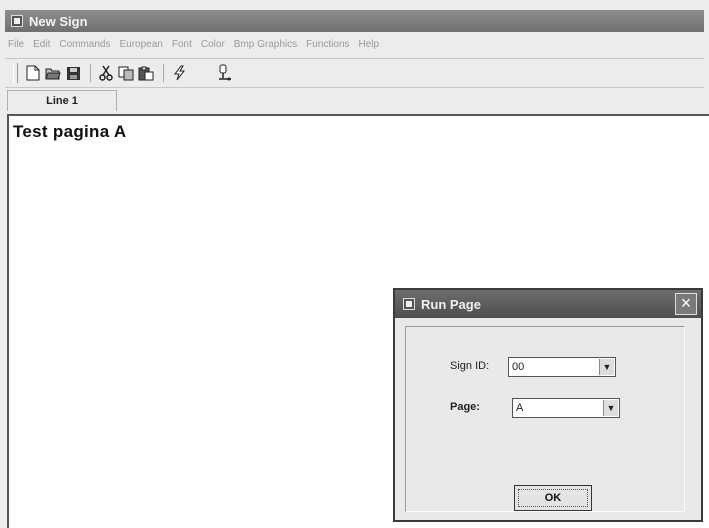 The image size is (709, 528). I want to click on dialog-app-icon, so click(409, 304).